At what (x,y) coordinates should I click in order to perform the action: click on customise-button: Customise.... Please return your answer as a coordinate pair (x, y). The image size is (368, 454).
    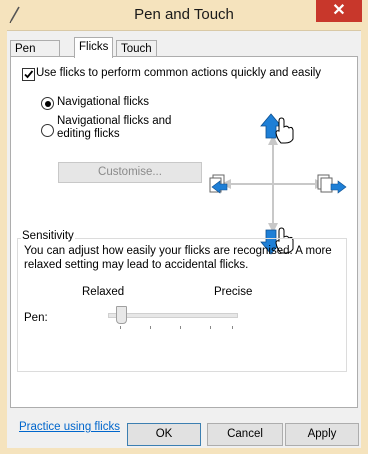
    Looking at the image, I should click on (130, 172).